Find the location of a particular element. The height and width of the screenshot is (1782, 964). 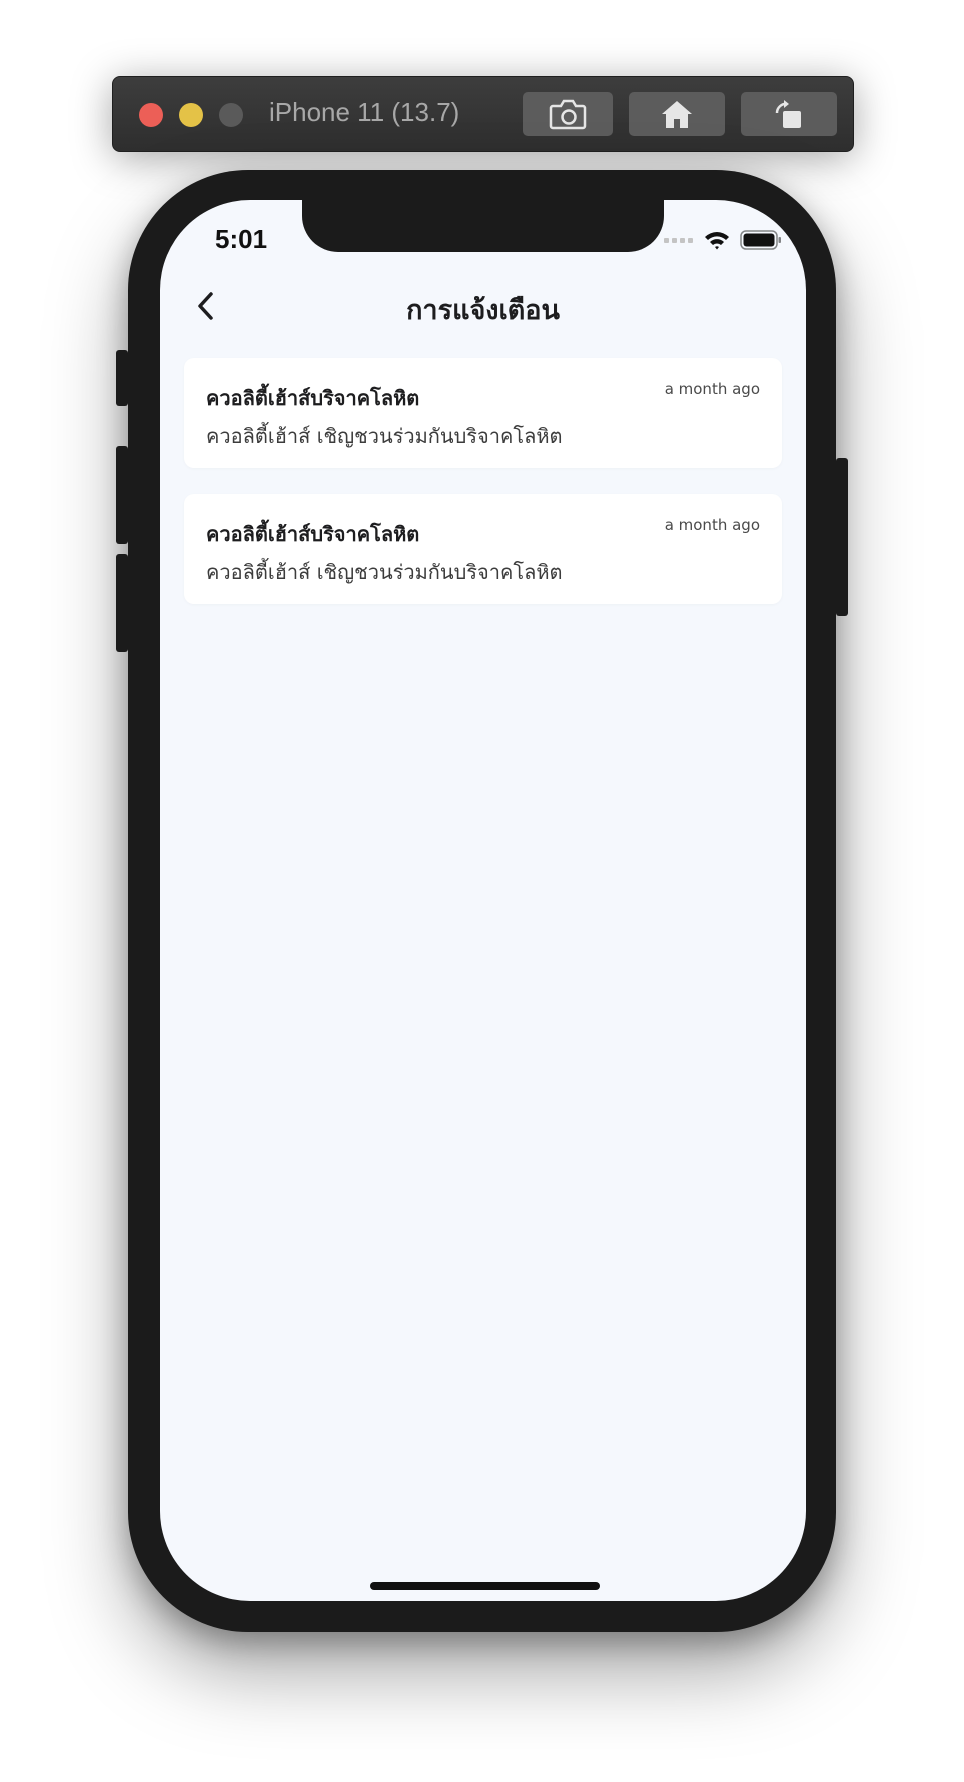

page-title: การแจ้งเตือน is located at coordinates (483, 310).